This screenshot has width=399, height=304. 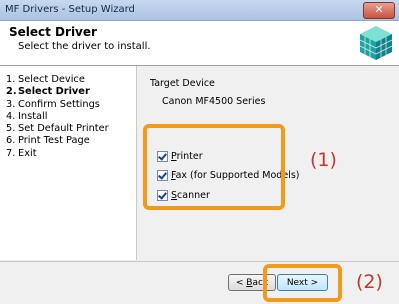 What do you see at coordinates (84, 46) in the screenshot?
I see `page-subtitle: Select the driver to install.` at bounding box center [84, 46].